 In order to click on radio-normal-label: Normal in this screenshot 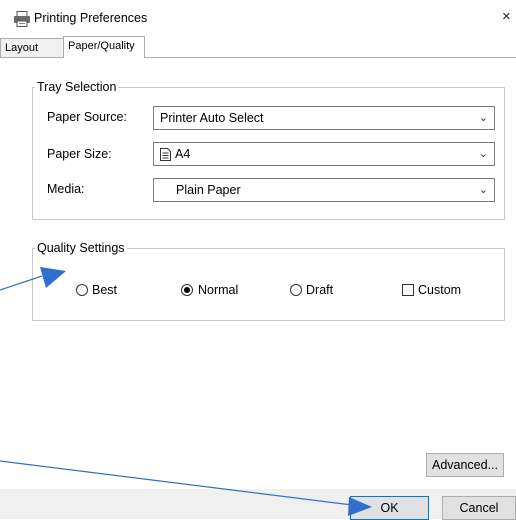, I will do `click(218, 290)`.